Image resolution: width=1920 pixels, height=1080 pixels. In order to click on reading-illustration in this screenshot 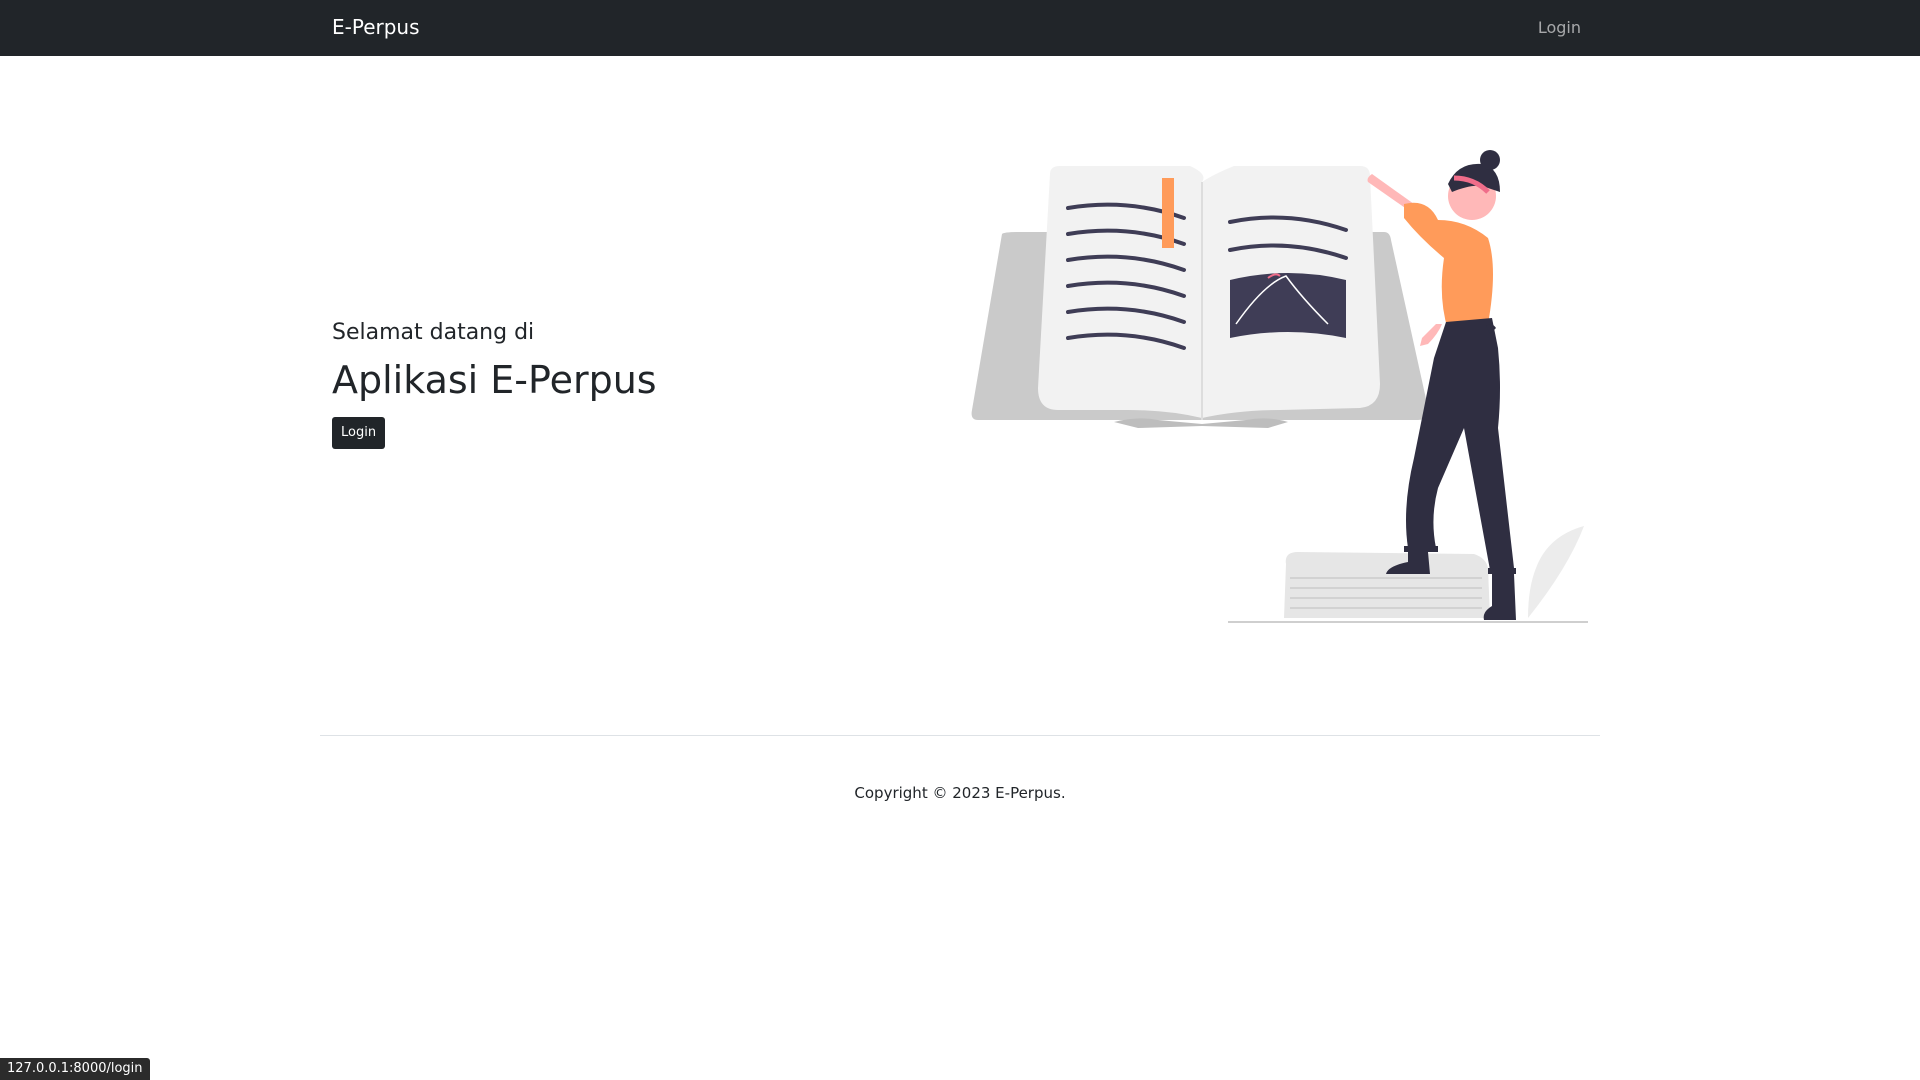, I will do `click(1284, 388)`.